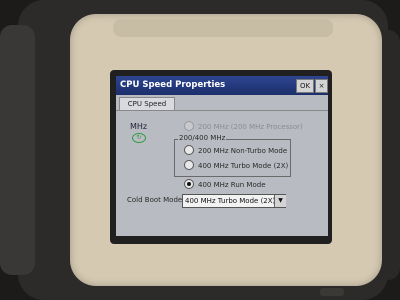 This screenshot has height=300, width=400. I want to click on dialog-titlebar: CPU Speed Properties OK ×, so click(222, 85).